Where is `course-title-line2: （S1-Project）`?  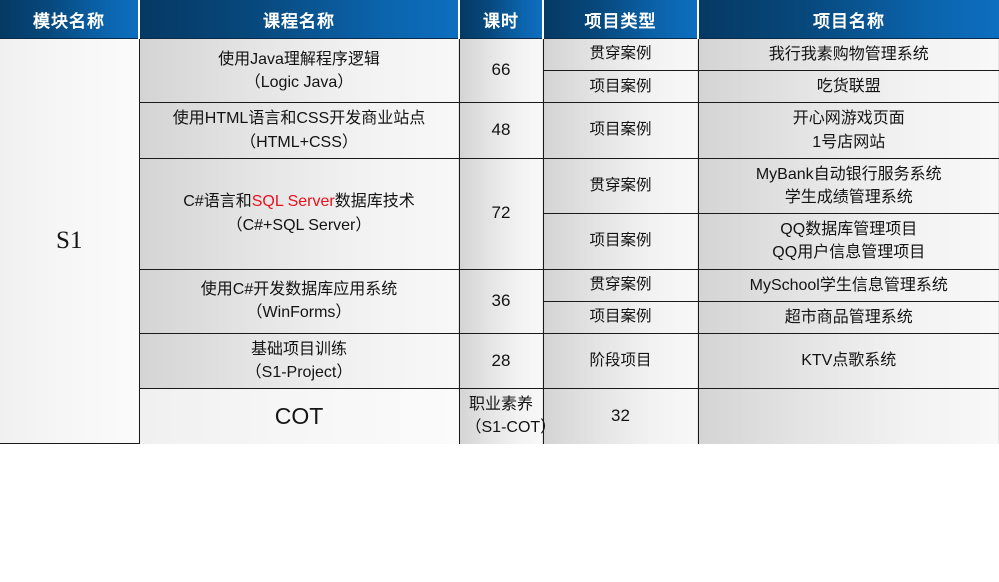 course-title-line2: （S1-Project） is located at coordinates (299, 373).